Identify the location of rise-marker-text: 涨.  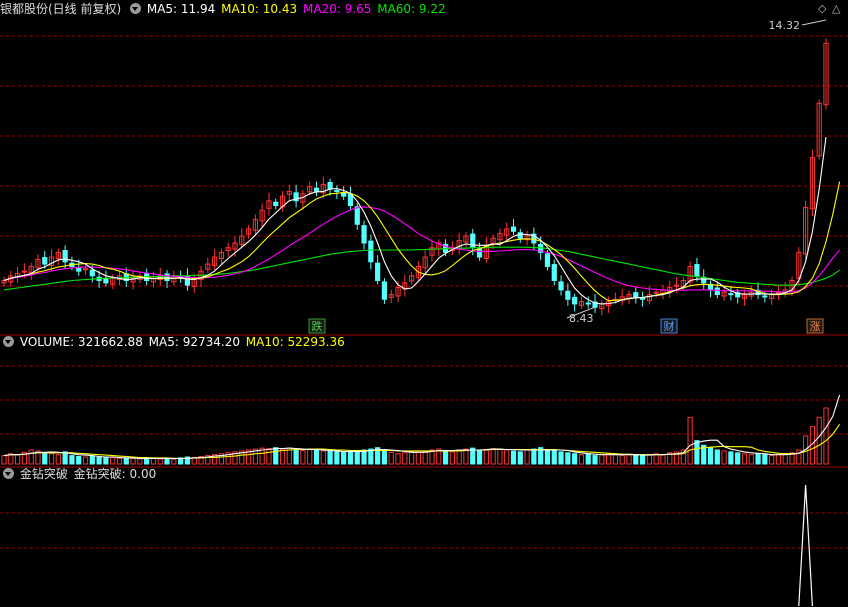
(815, 326).